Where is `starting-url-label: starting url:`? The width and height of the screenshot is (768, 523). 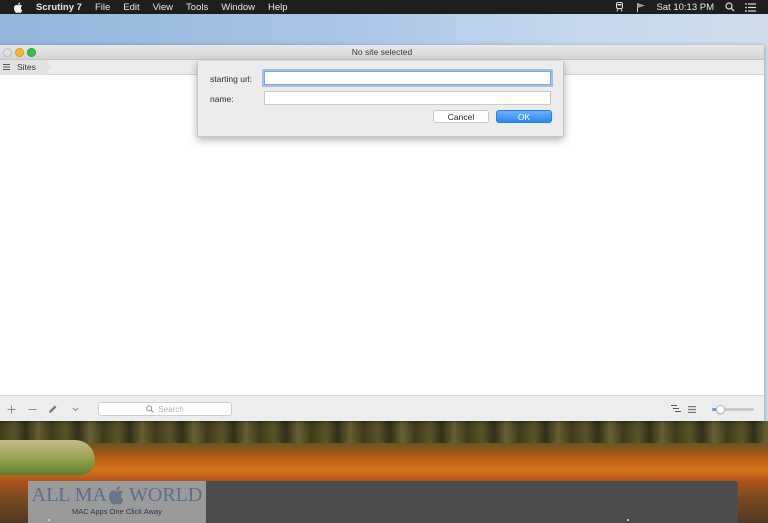
starting-url-label: starting url: is located at coordinates (231, 79).